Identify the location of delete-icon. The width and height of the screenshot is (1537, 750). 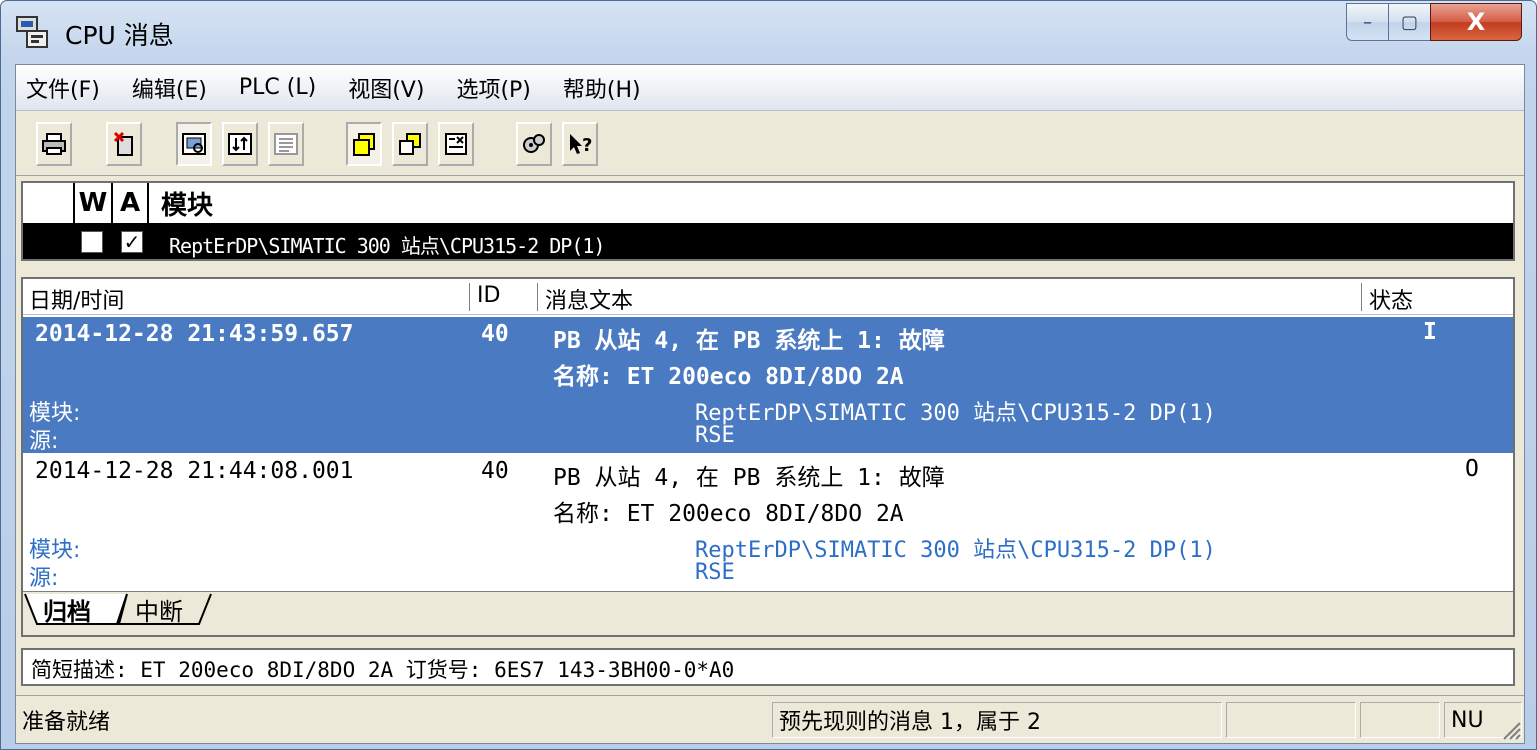
(123, 143).